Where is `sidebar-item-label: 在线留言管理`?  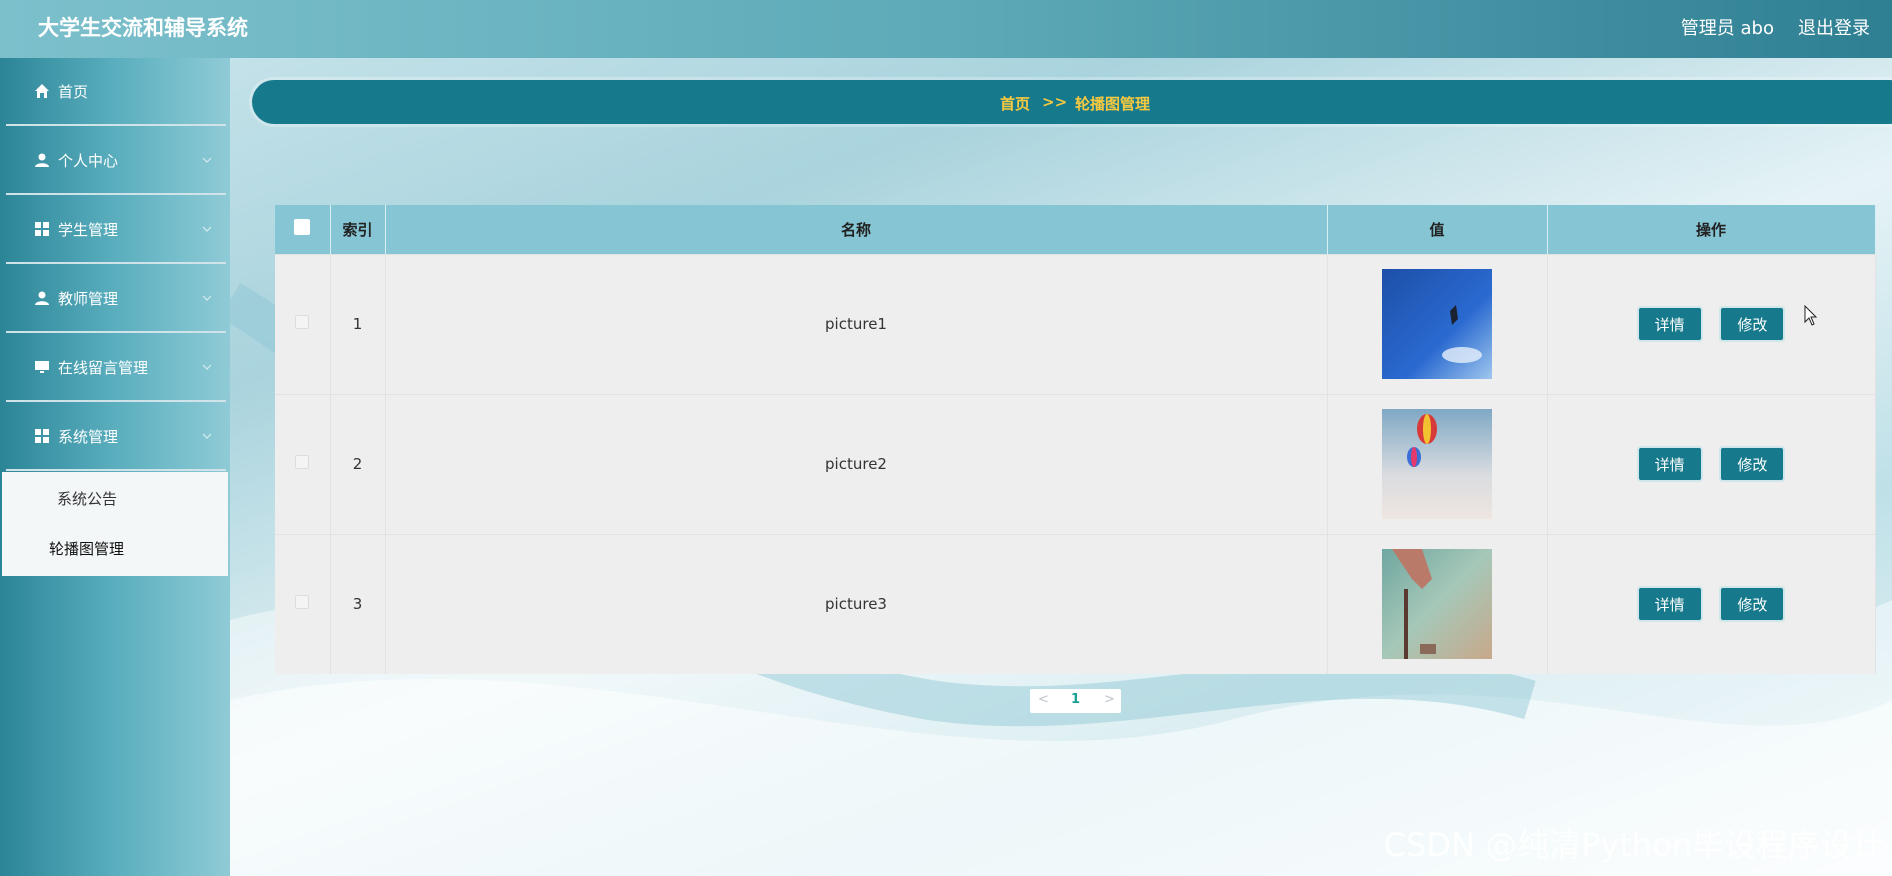
sidebar-item-label: 在线留言管理 is located at coordinates (103, 368).